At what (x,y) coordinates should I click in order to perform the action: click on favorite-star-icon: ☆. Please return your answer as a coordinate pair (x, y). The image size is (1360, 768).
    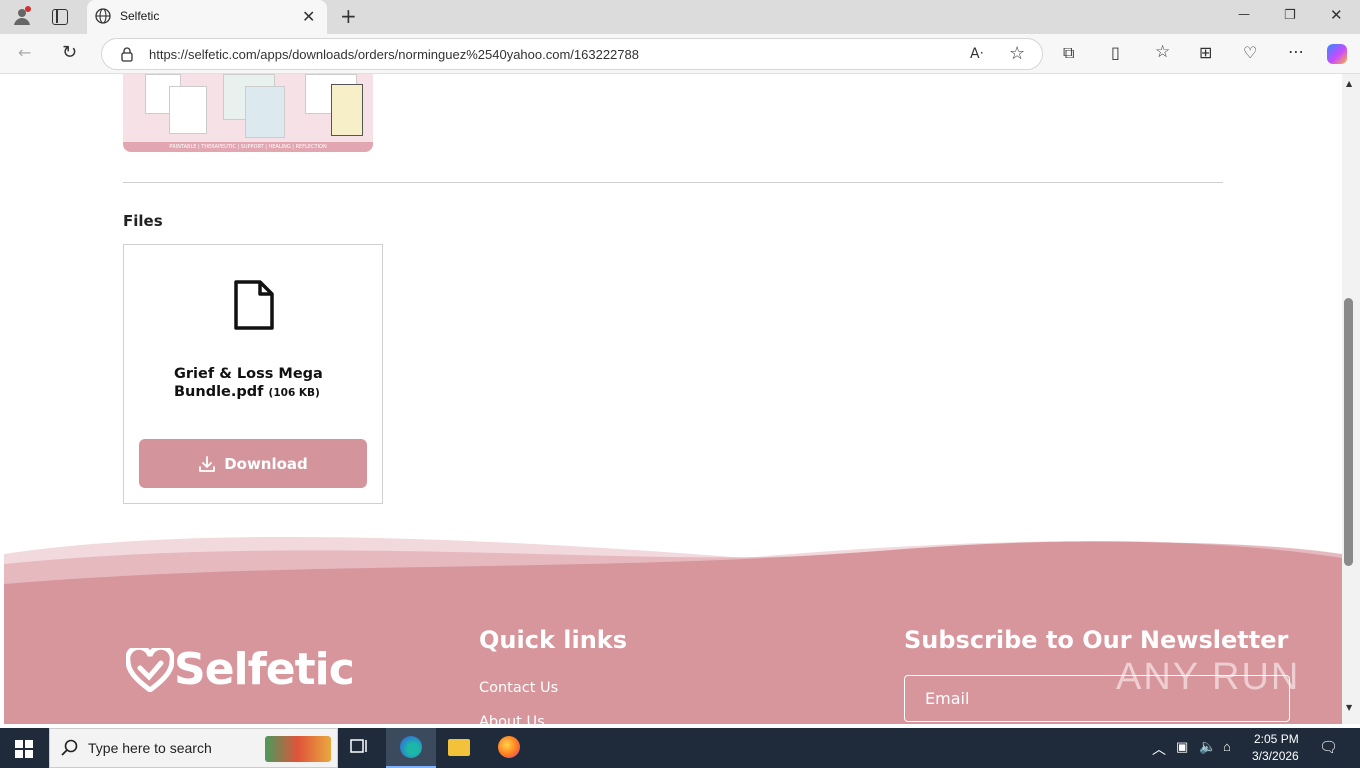
    Looking at the image, I should click on (1017, 54).